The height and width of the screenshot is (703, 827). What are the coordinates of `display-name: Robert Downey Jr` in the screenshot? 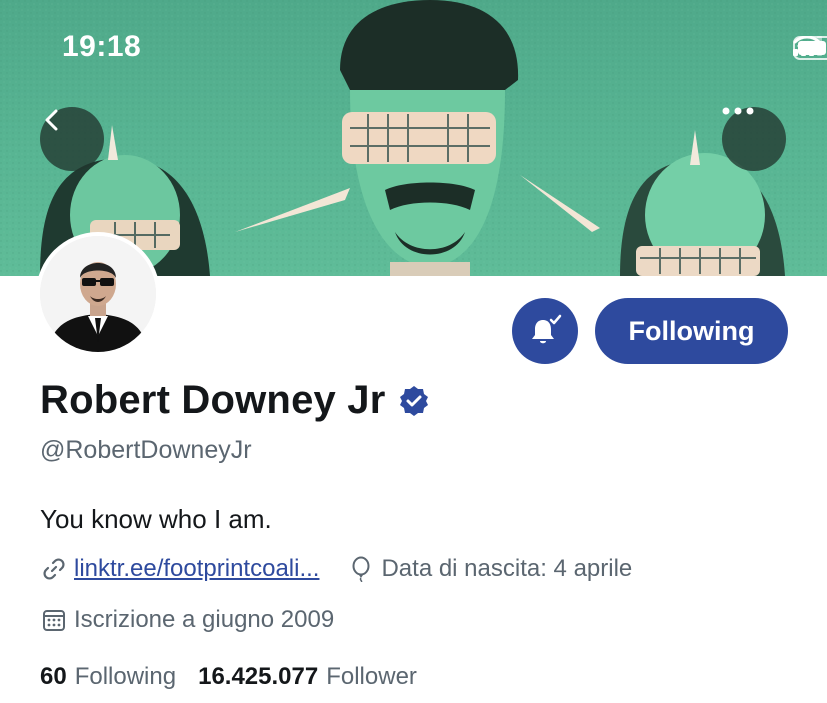 It's located at (213, 400).